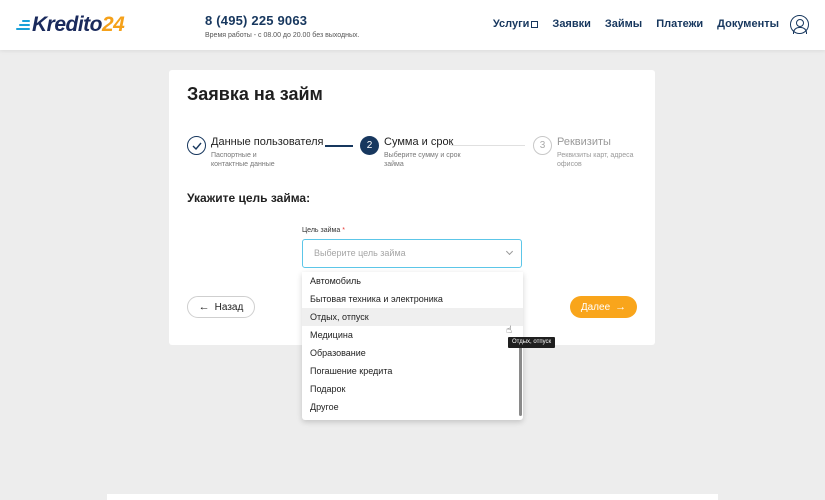 The height and width of the screenshot is (500, 825). I want to click on dropdown-option: Бытовая техника и электроника, so click(412, 299).